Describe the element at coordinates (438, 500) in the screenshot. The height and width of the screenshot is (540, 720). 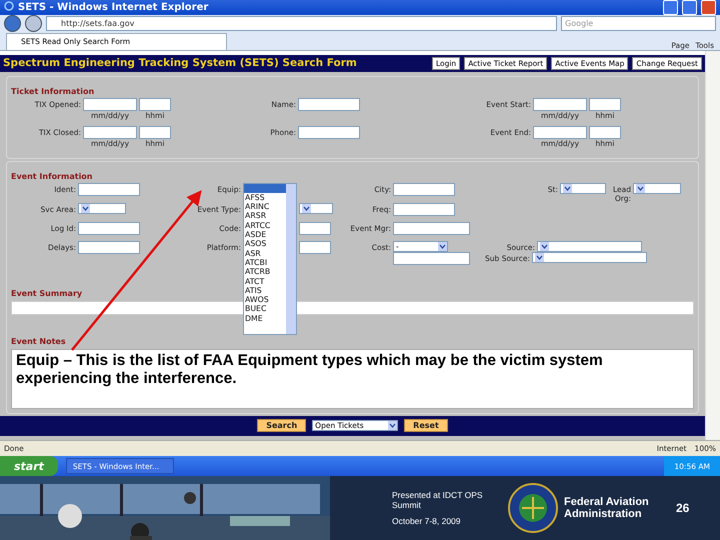
I see `presented-text: Presented at IDCT OPS Summit` at that location.